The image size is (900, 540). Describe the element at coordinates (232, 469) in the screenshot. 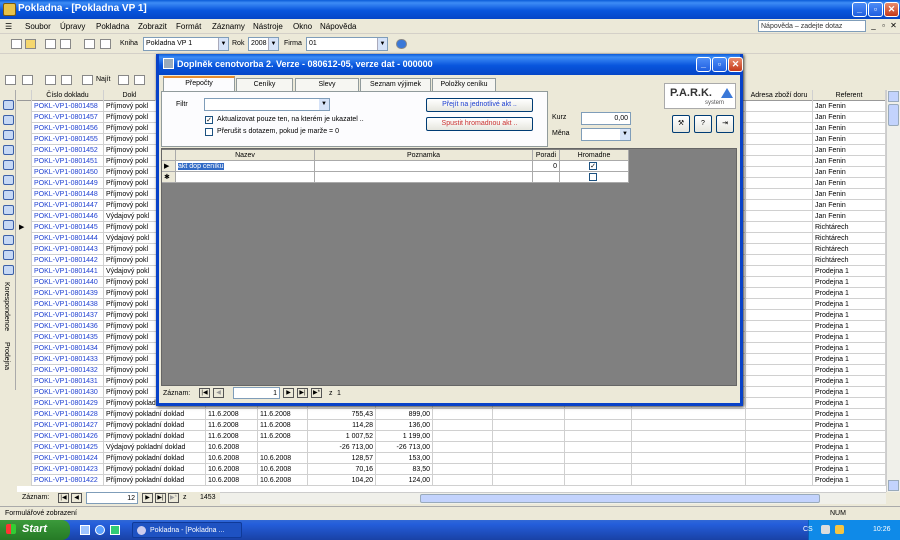

I see `cell-datum-1: 10.6.2008` at that location.